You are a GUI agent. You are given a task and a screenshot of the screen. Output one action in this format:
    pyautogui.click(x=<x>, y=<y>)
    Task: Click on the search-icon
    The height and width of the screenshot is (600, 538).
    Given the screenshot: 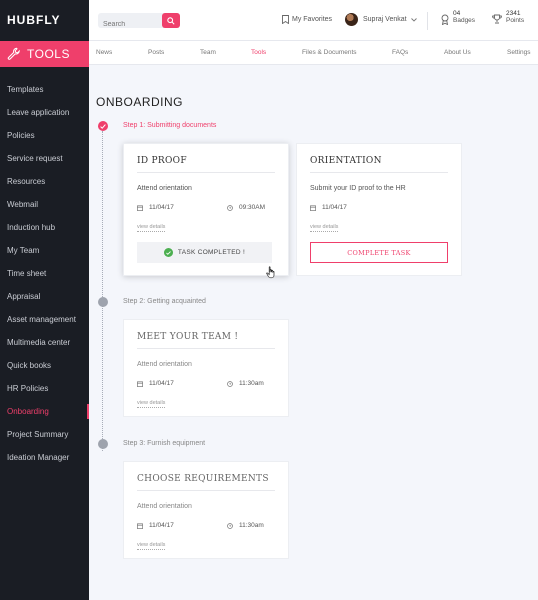 What is the action you would take?
    pyautogui.click(x=171, y=20)
    